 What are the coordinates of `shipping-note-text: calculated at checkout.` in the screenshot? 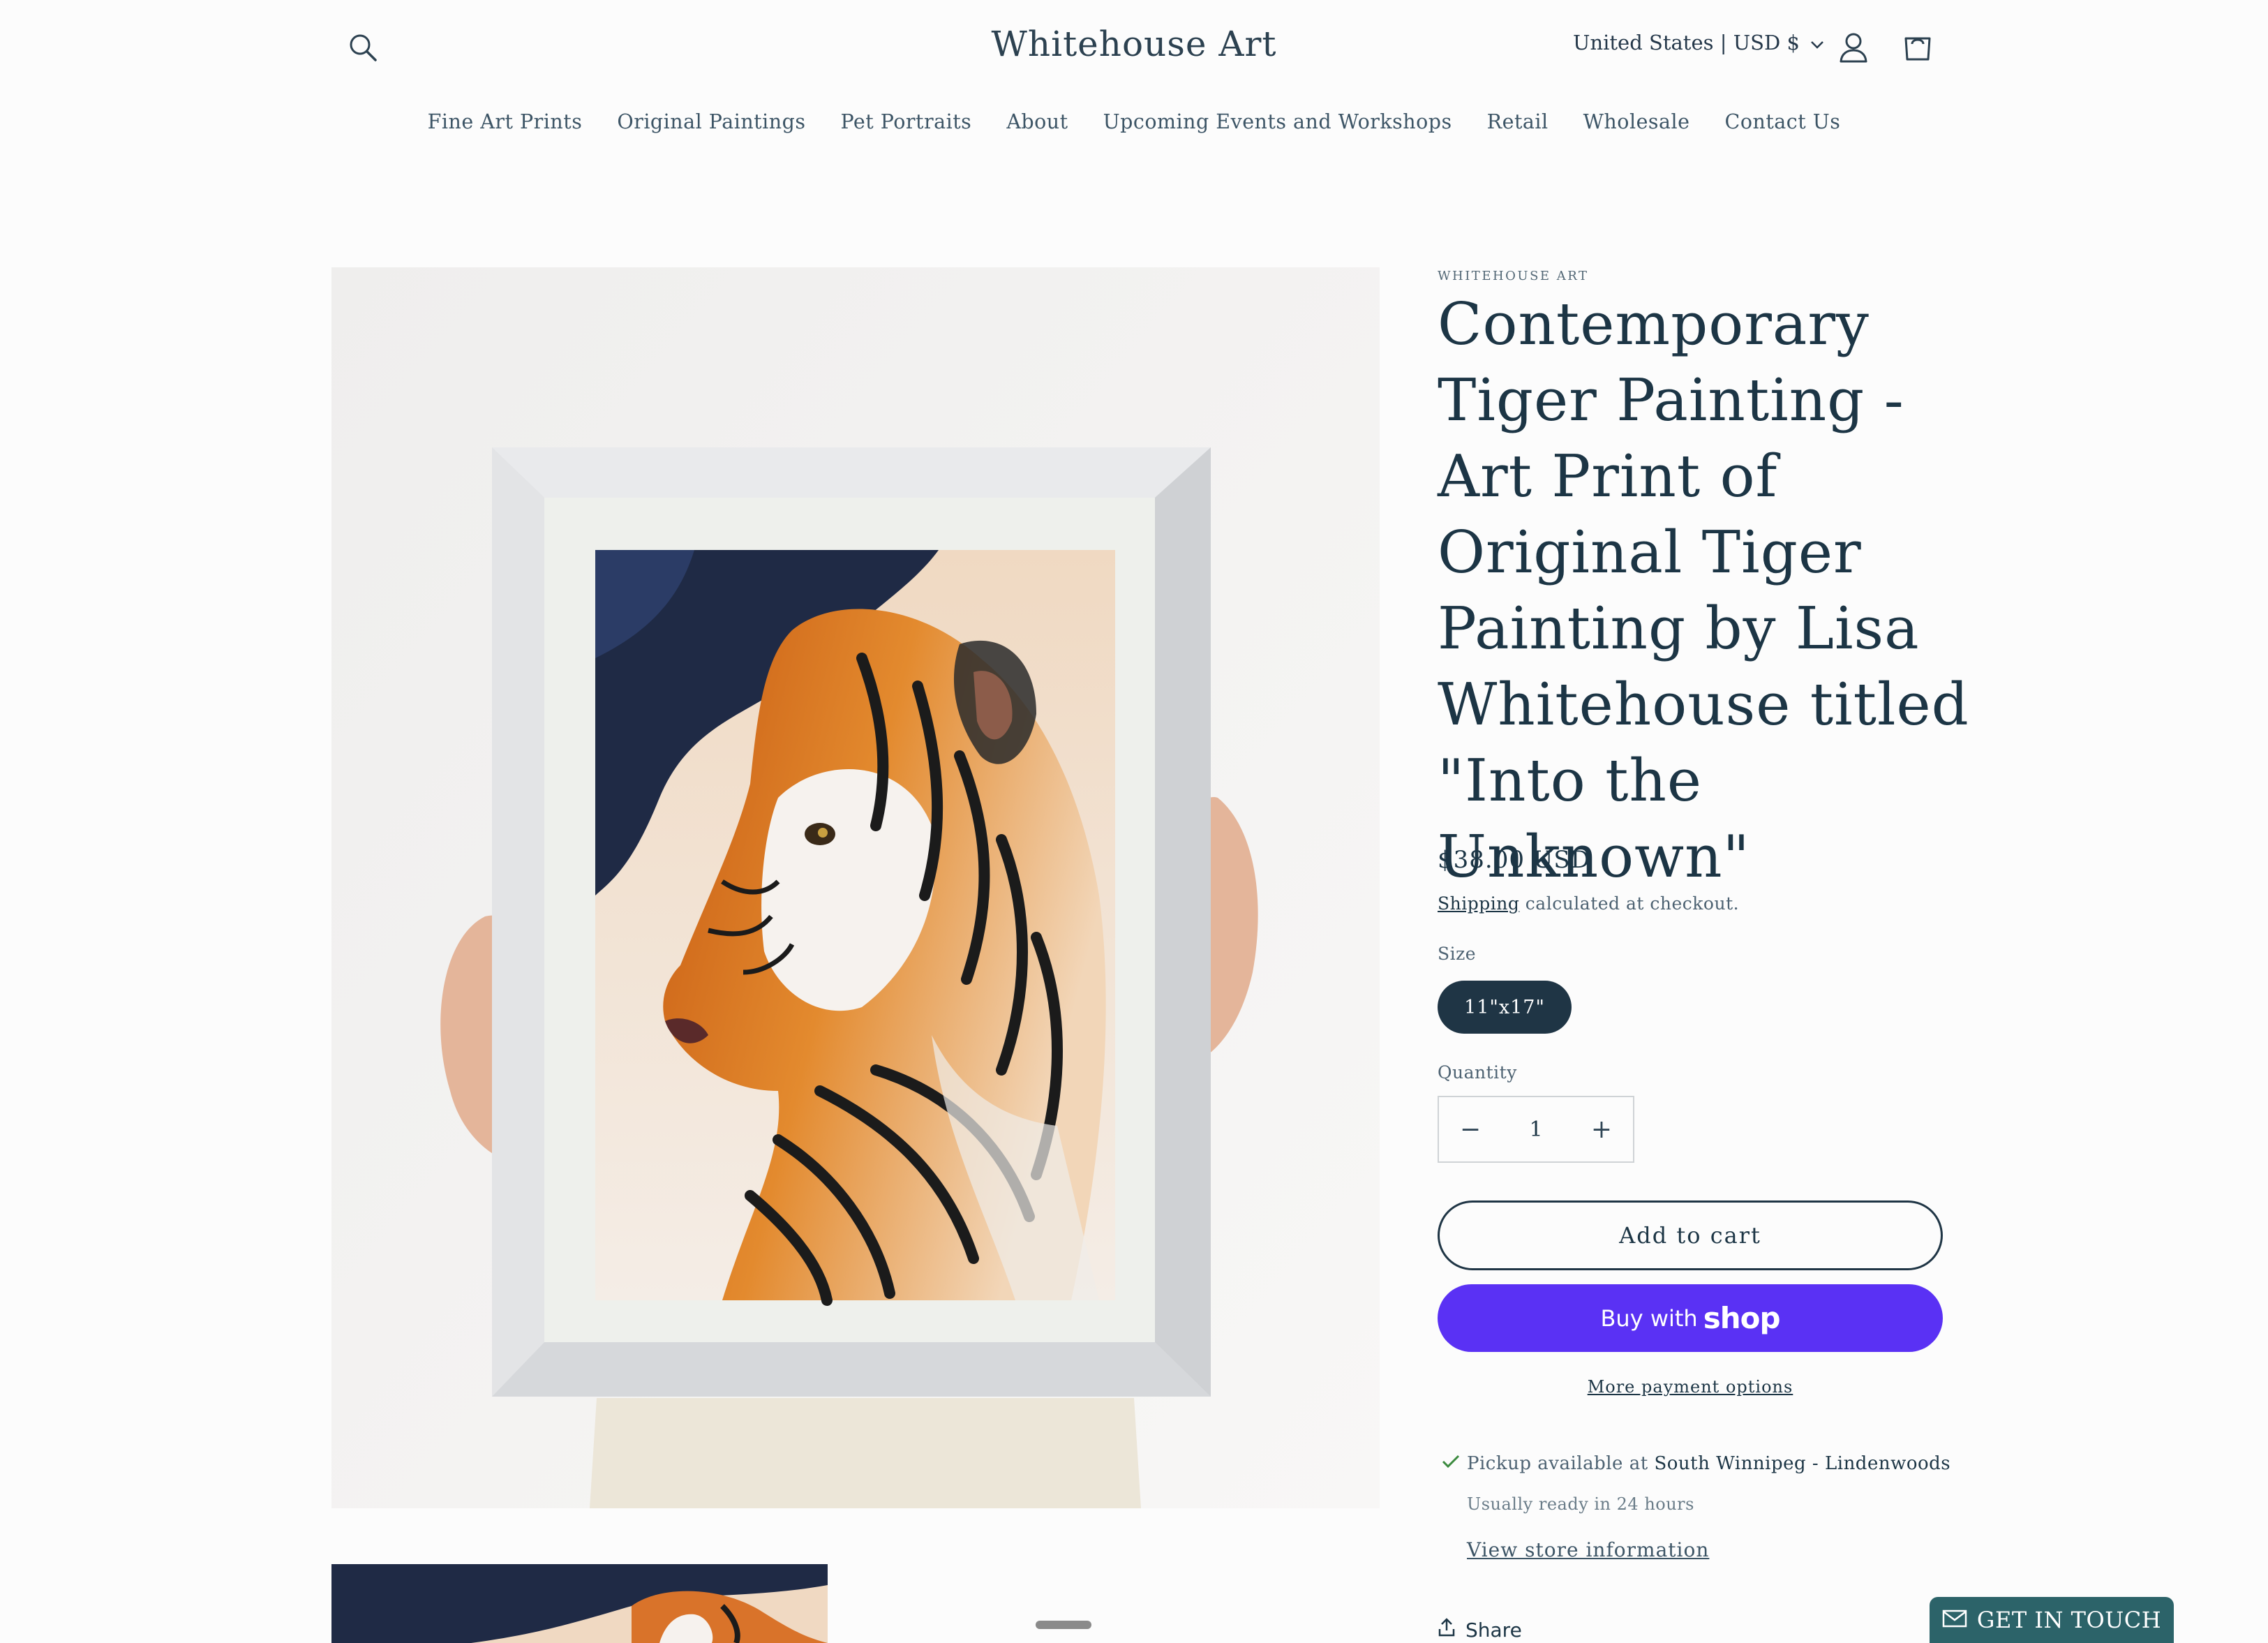 It's located at (1629, 903).